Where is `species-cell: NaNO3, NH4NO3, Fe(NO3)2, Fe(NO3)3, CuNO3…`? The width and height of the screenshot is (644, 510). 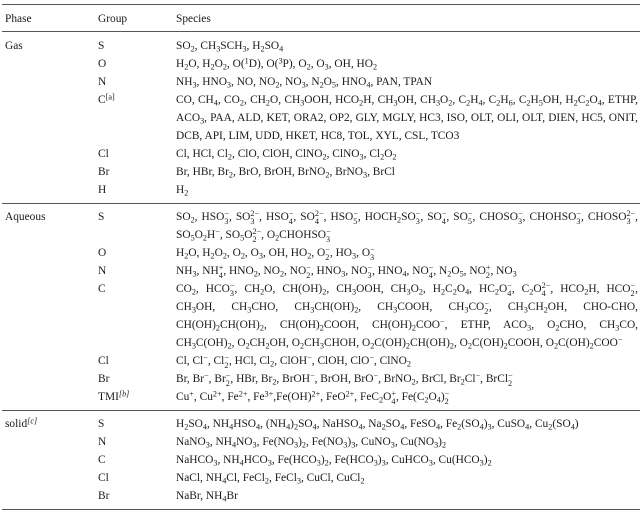 species-cell: NaNO3, NH4NO3, Fe(NO3)2, Fe(NO3)3, CuNO3… is located at coordinates (311, 443).